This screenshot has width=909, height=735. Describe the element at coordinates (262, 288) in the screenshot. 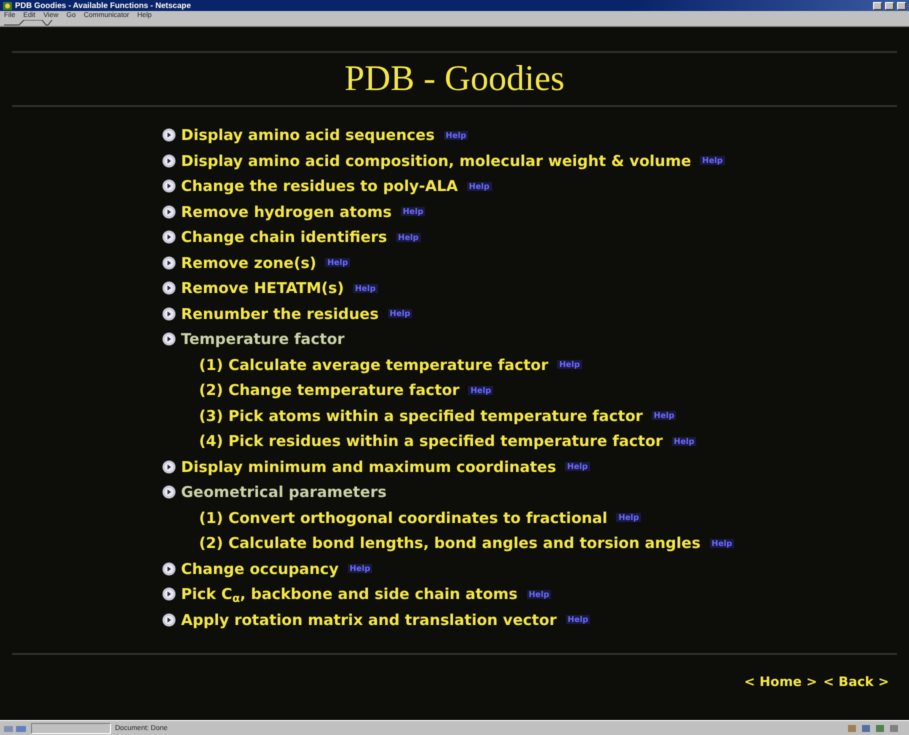

I see `function-link: Remove HETATM(s)` at that location.